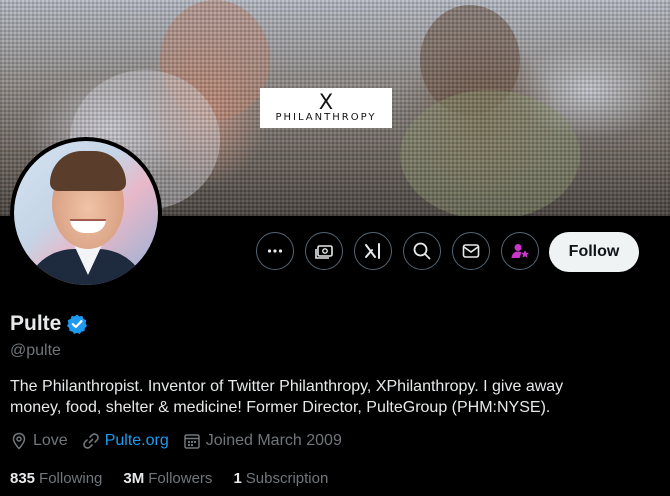 This screenshot has width=670, height=496. I want to click on search-button, so click(422, 251).